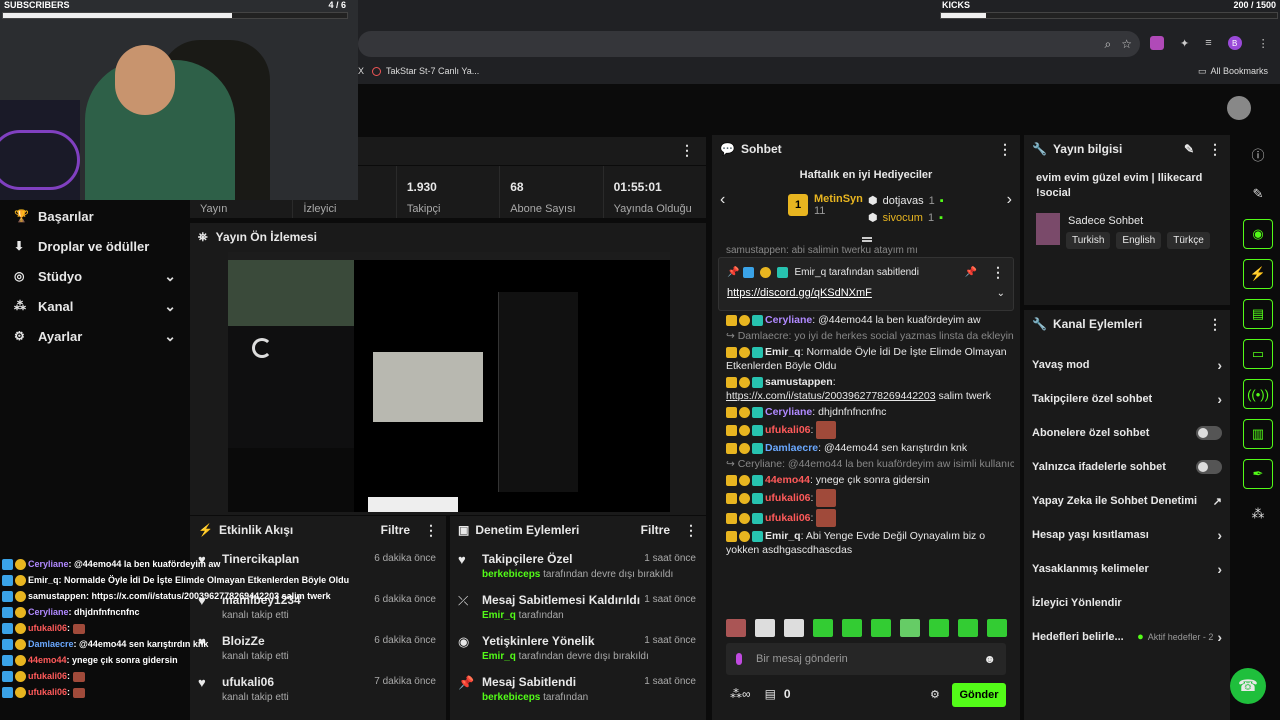 This screenshot has height=720, width=1280. Describe the element at coordinates (870, 480) in the screenshot. I see `chat-message: 44emo44: ynege çık sonra gidersin` at that location.